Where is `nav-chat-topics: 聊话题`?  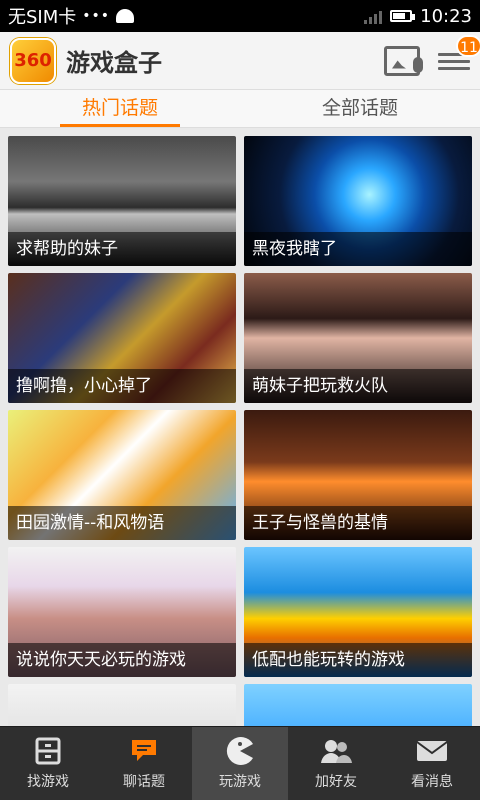 nav-chat-topics: 聊话题 is located at coordinates (144, 763).